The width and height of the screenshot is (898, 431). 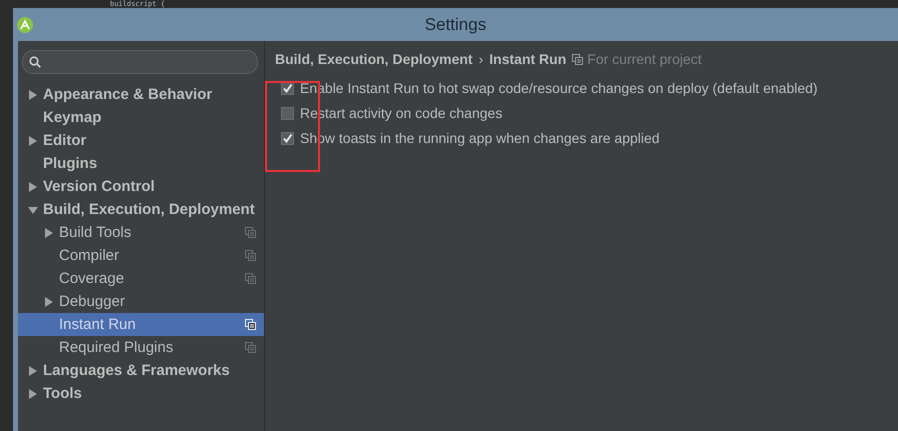 I want to click on project-scope-icon, so click(x=578, y=59).